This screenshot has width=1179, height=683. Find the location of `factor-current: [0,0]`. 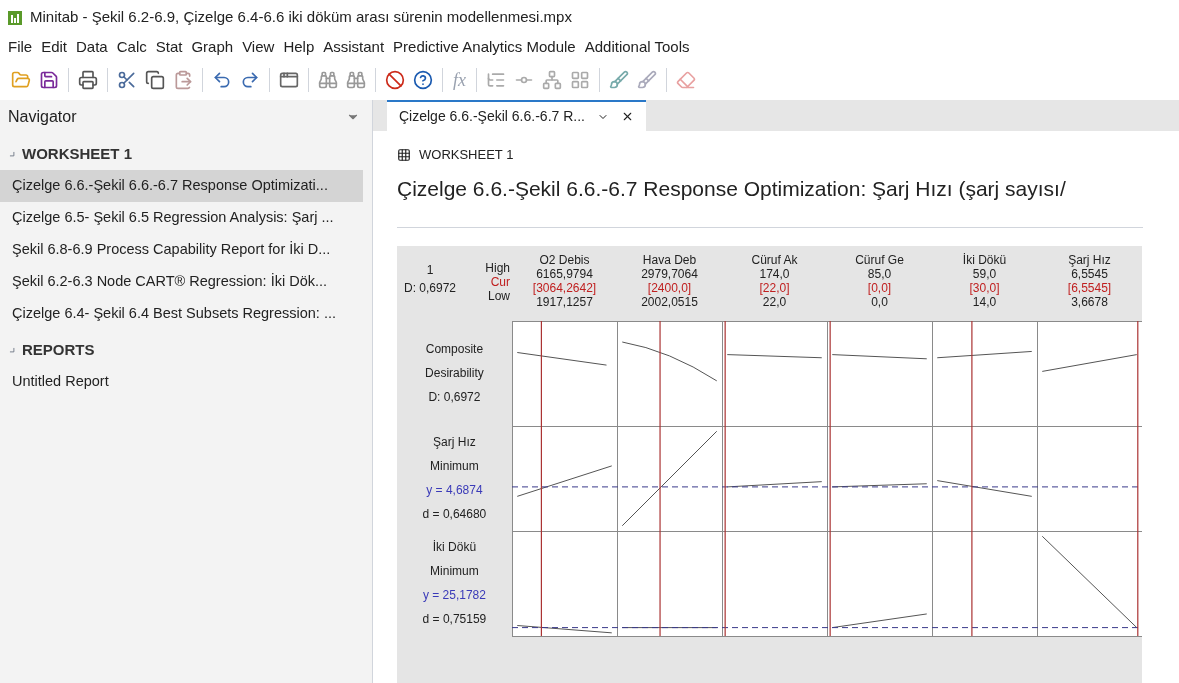

factor-current: [0,0] is located at coordinates (879, 287).